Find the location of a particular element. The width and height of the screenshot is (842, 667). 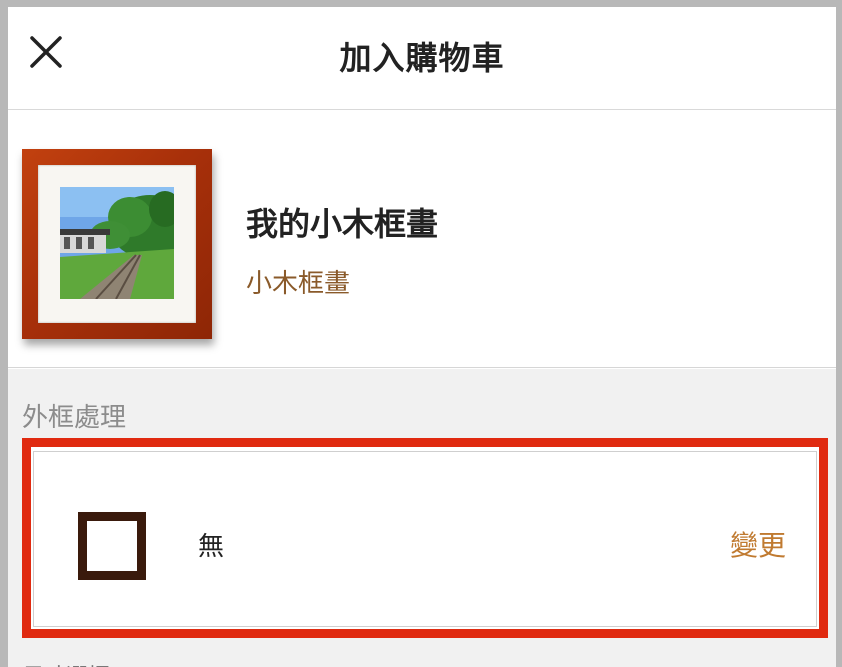

product-thumbnail is located at coordinates (117, 244).